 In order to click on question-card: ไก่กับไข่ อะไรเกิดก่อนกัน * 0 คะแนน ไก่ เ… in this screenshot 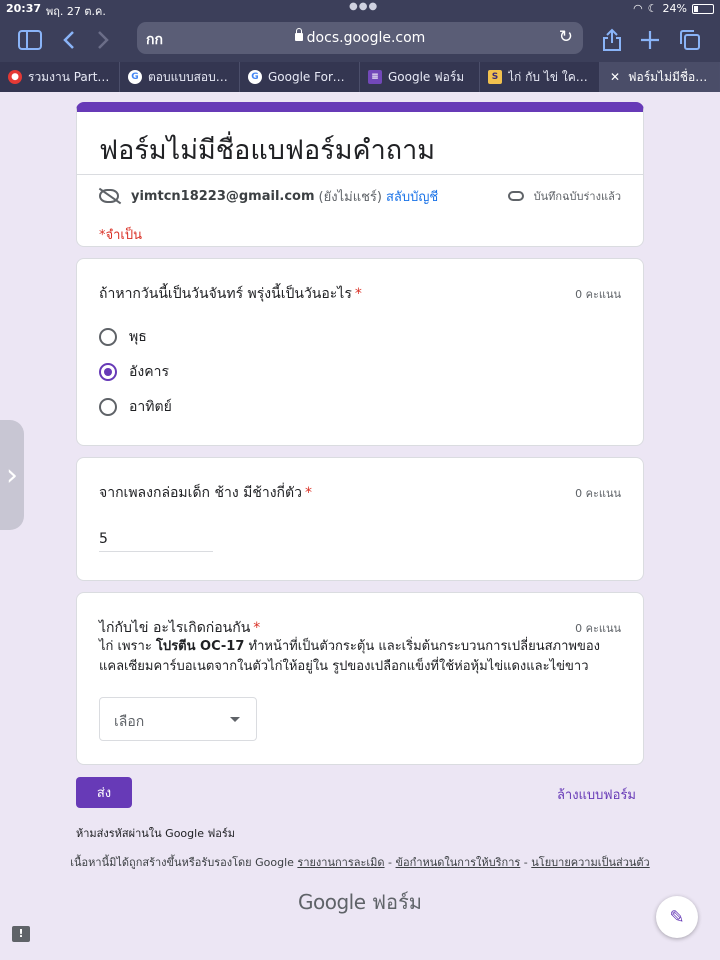, I will do `click(360, 678)`.